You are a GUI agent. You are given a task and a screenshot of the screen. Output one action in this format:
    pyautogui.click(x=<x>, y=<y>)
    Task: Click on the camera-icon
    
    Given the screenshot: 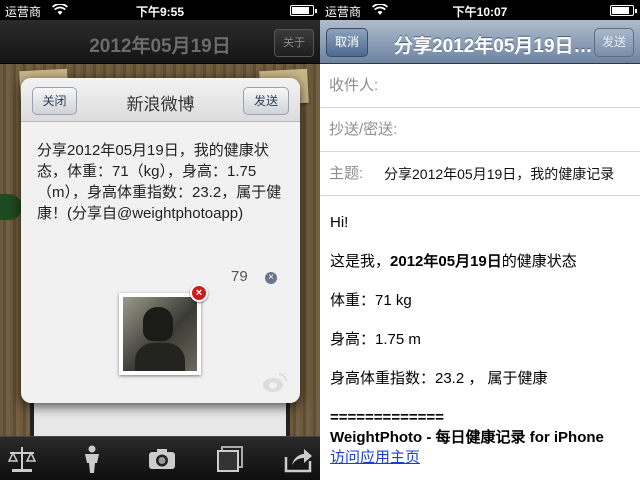 What is the action you would take?
    pyautogui.click(x=162, y=459)
    